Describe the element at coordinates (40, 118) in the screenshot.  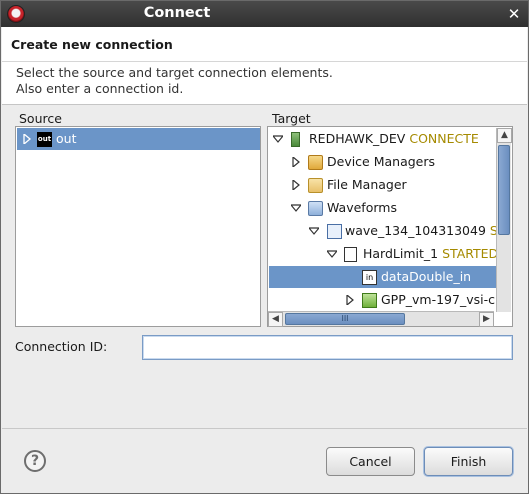
I see `source-label: Source` at that location.